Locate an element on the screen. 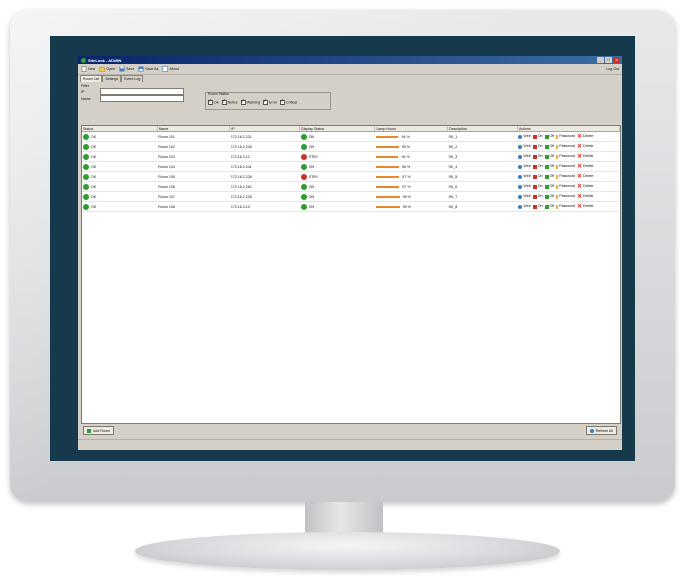 The height and width of the screenshot is (576, 682). refresh-icon is located at coordinates (591, 430).